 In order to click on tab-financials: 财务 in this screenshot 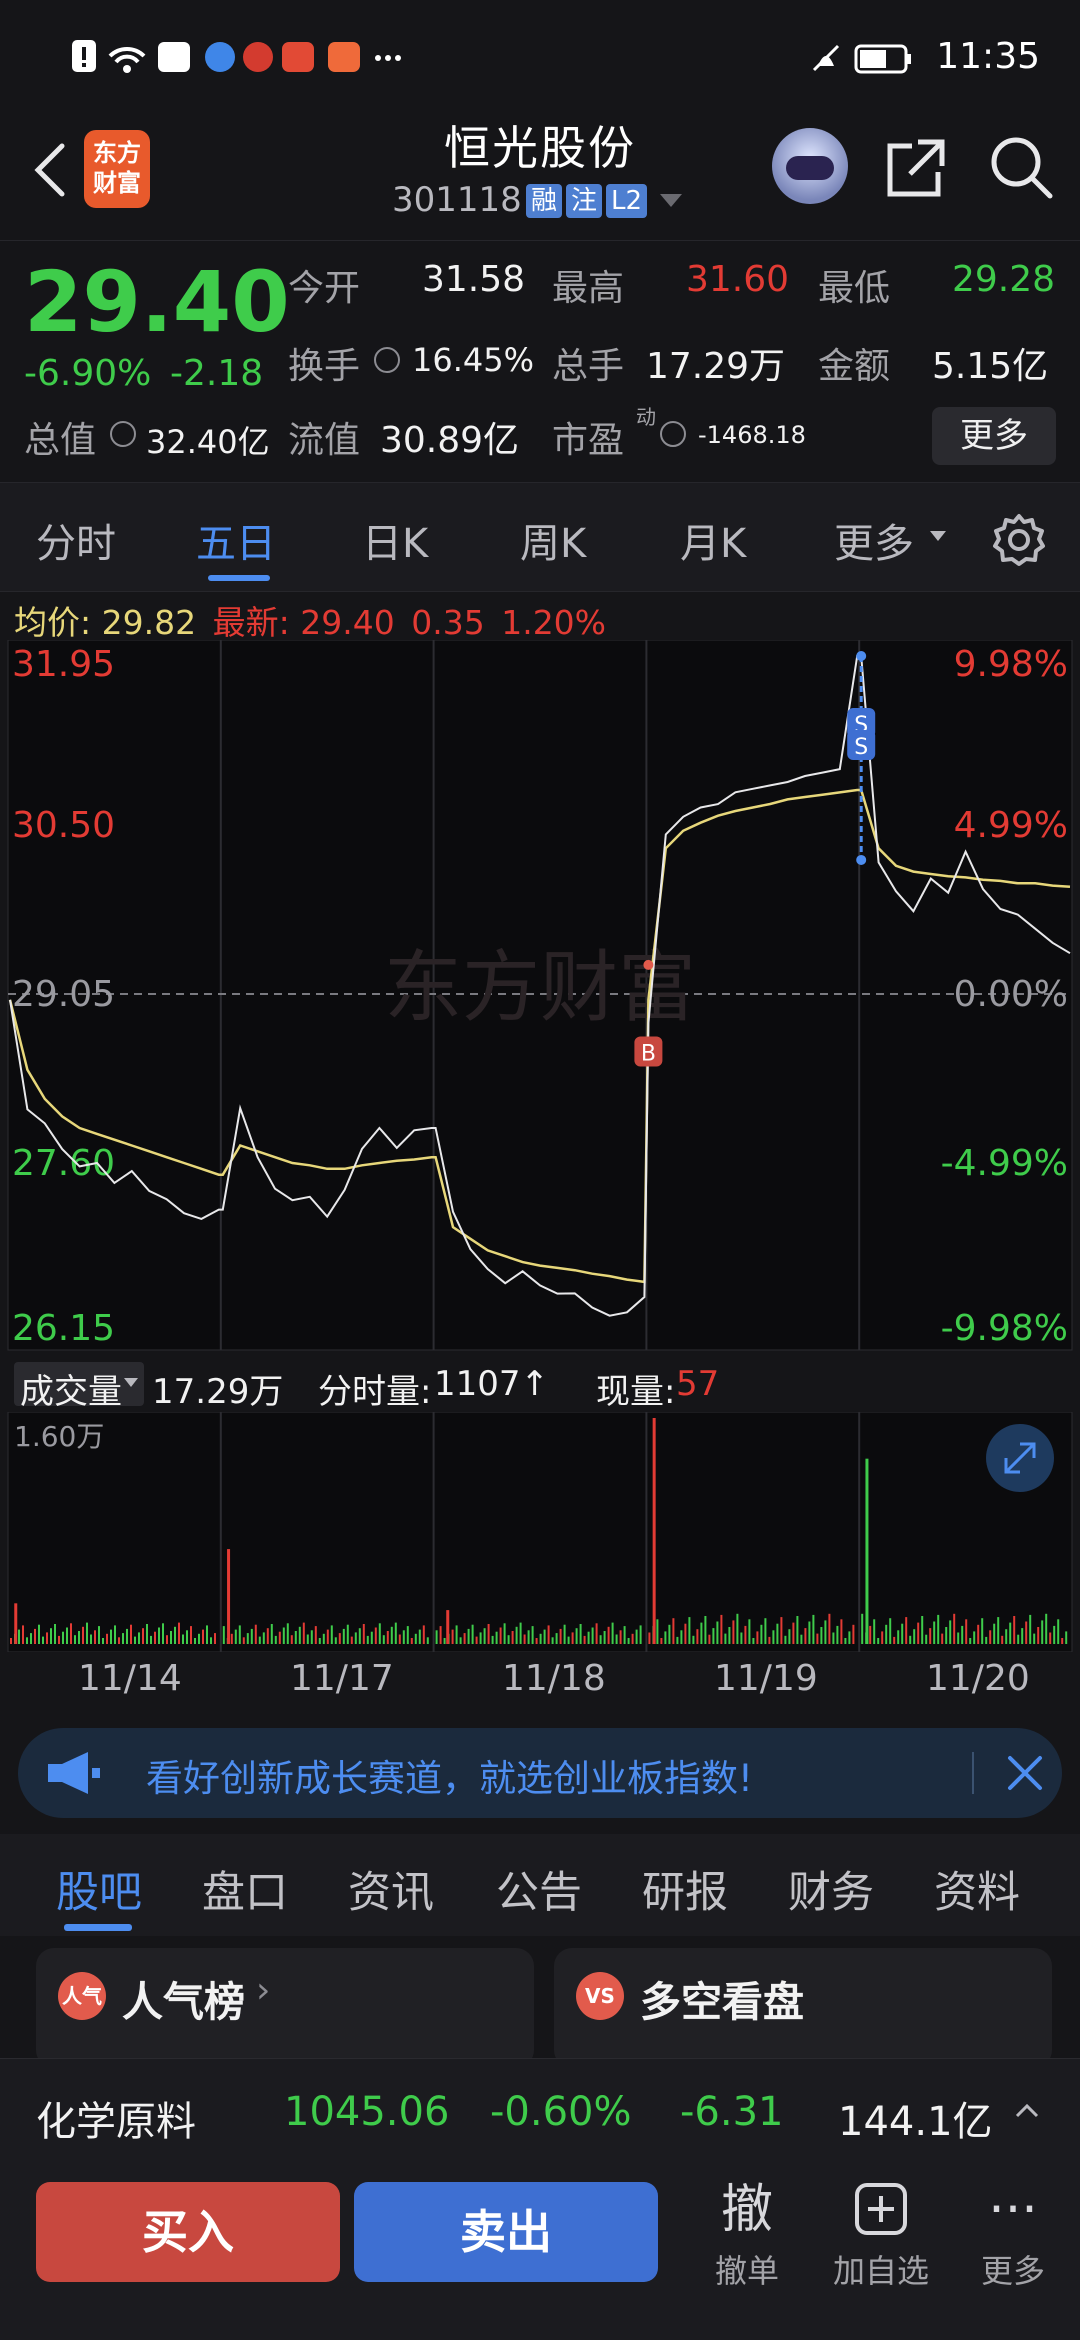, I will do `click(831, 1889)`.